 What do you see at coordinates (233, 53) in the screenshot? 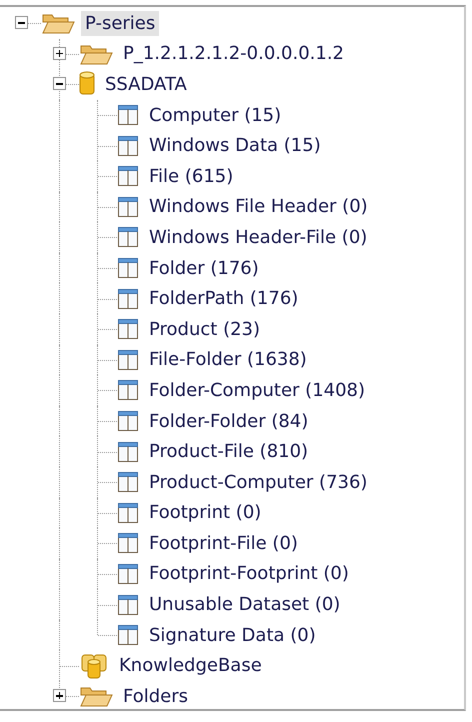
I see `tree-item: P_1.2.1.2.1.2-0.0.0.0.1.2` at bounding box center [233, 53].